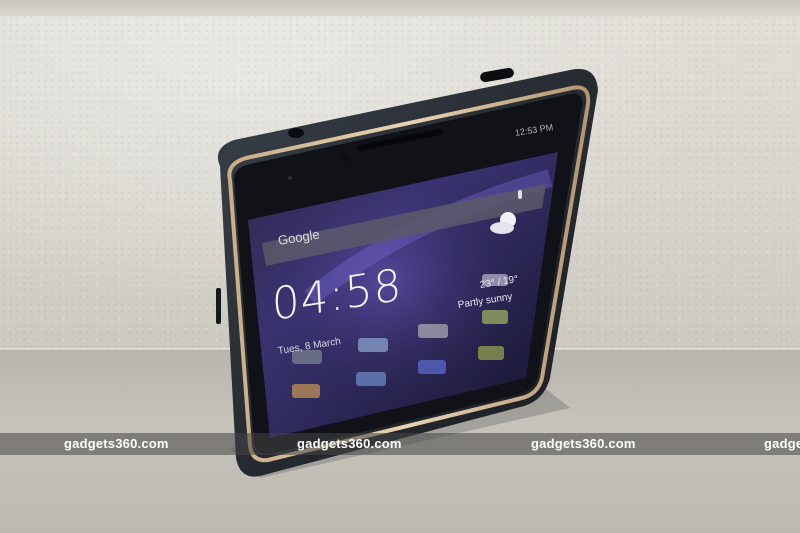 The width and height of the screenshot is (800, 533). Describe the element at coordinates (497, 75) in the screenshot. I see `usb-port-icon` at that location.